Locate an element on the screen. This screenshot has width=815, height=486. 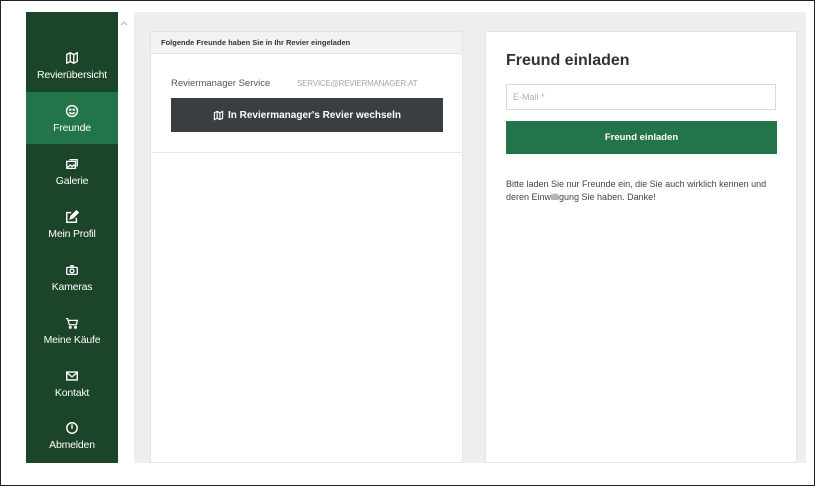
sidebar-item-label: Meine Käufe is located at coordinates (72, 339).